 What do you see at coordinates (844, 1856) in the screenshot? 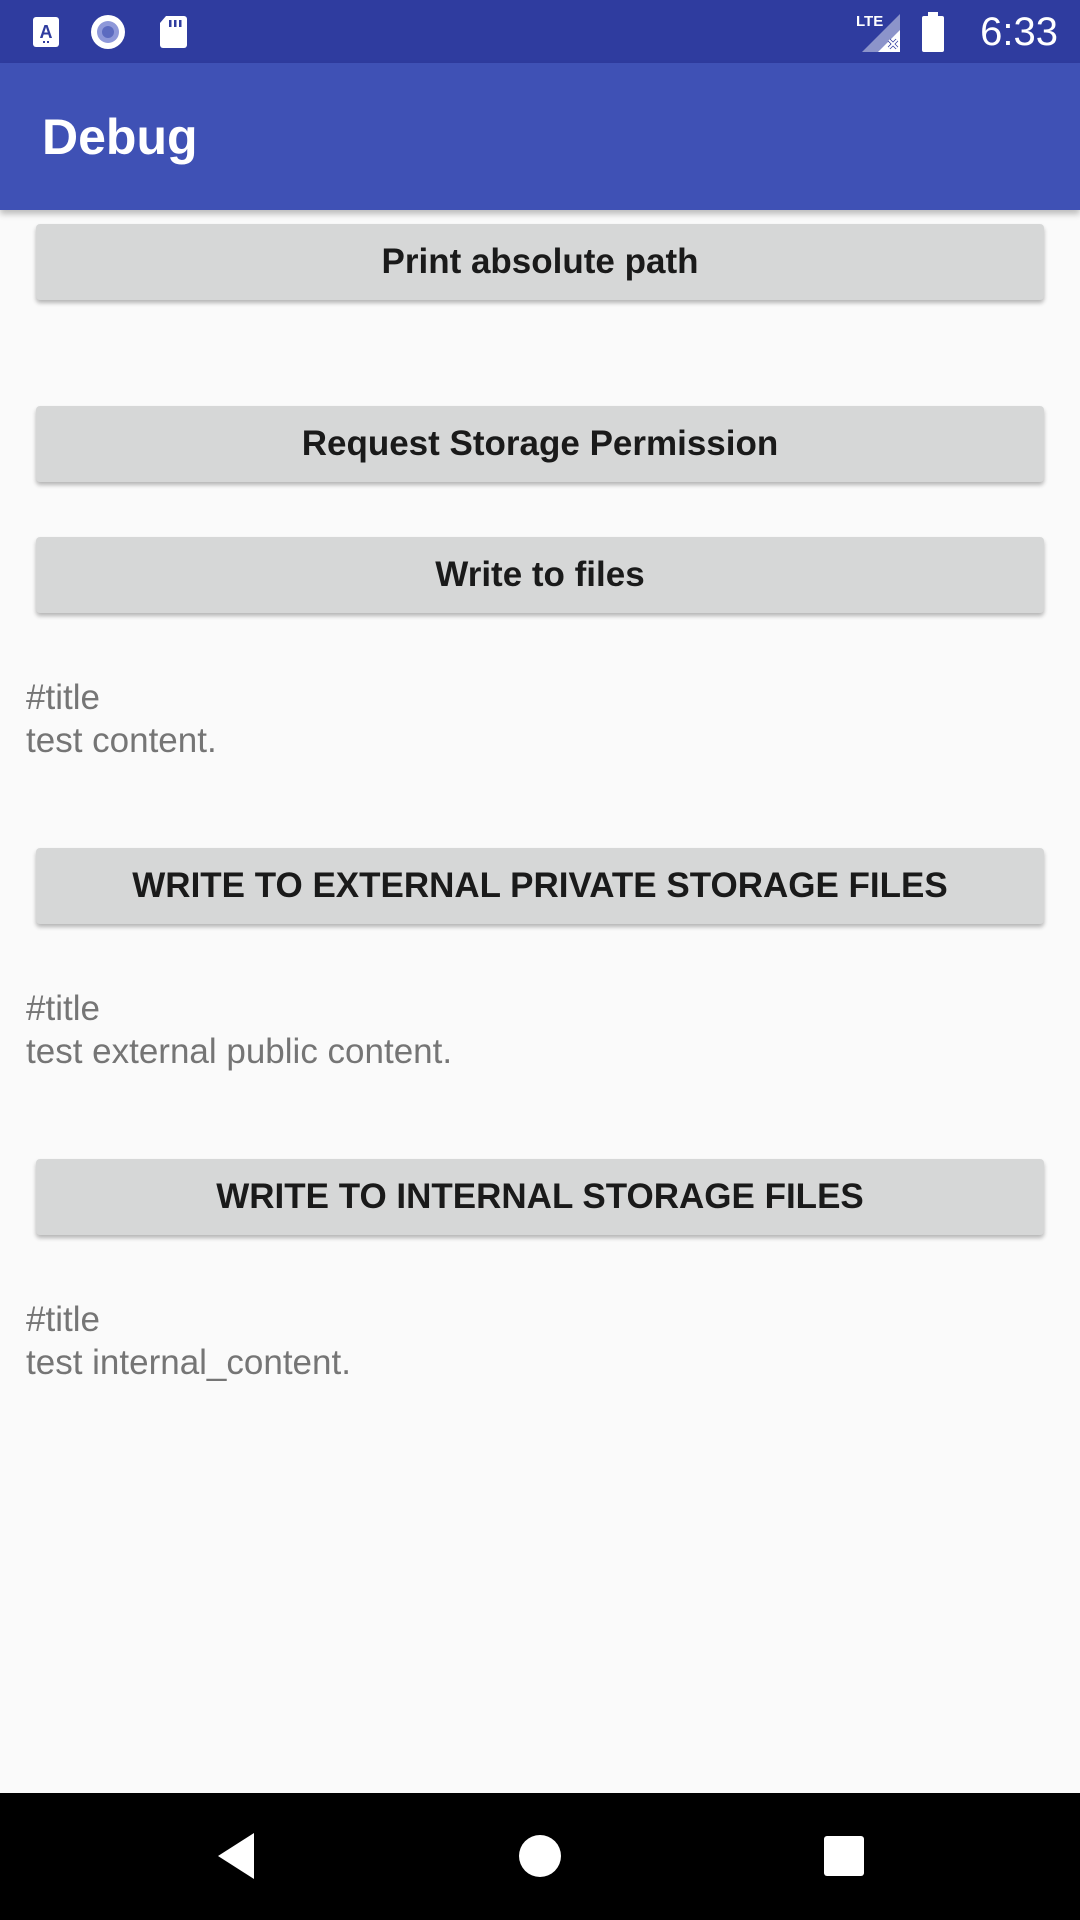
I see `recents-icon` at bounding box center [844, 1856].